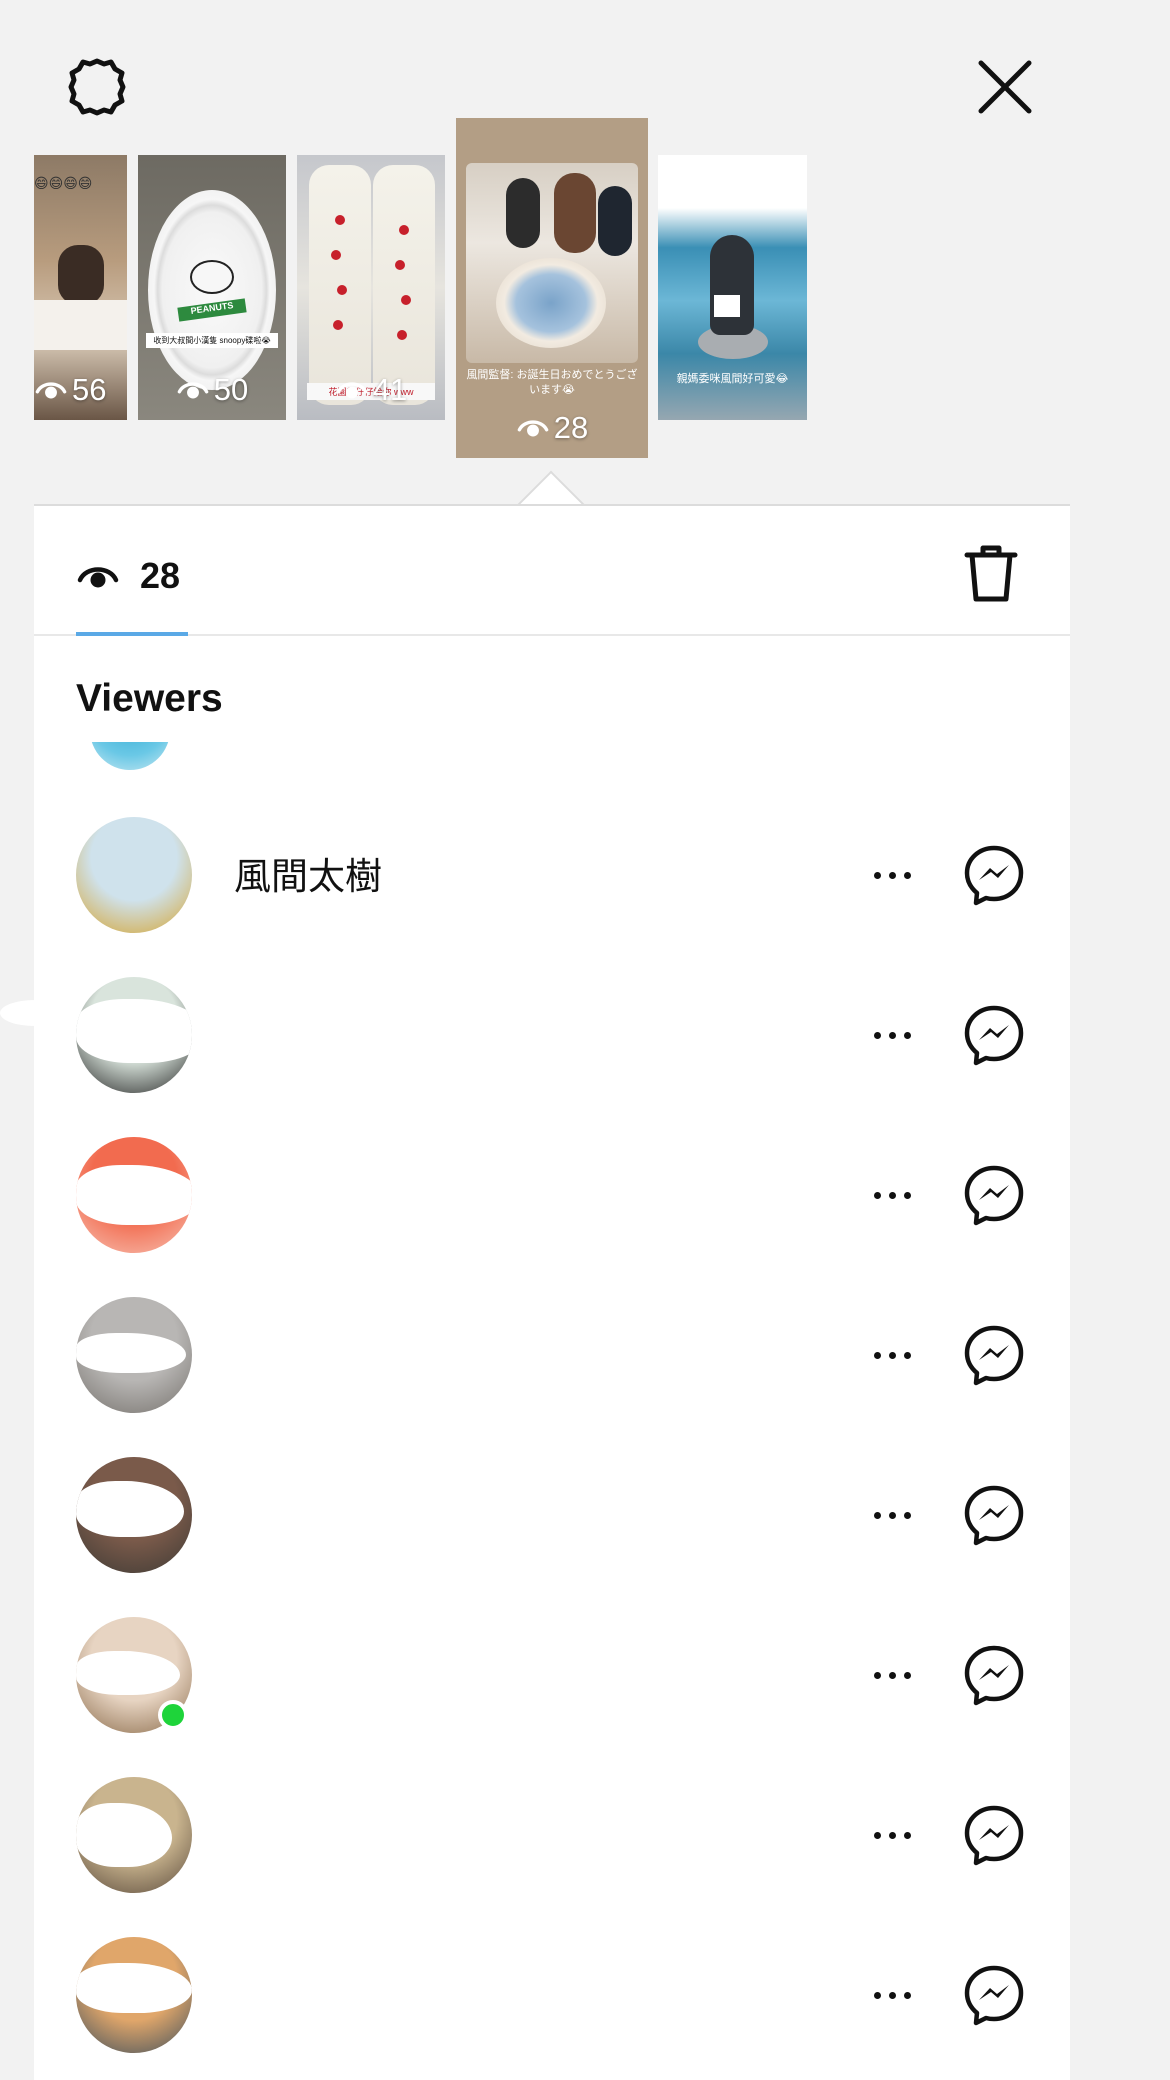  Describe the element at coordinates (727, 306) in the screenshot. I see `paper-illustration` at that location.